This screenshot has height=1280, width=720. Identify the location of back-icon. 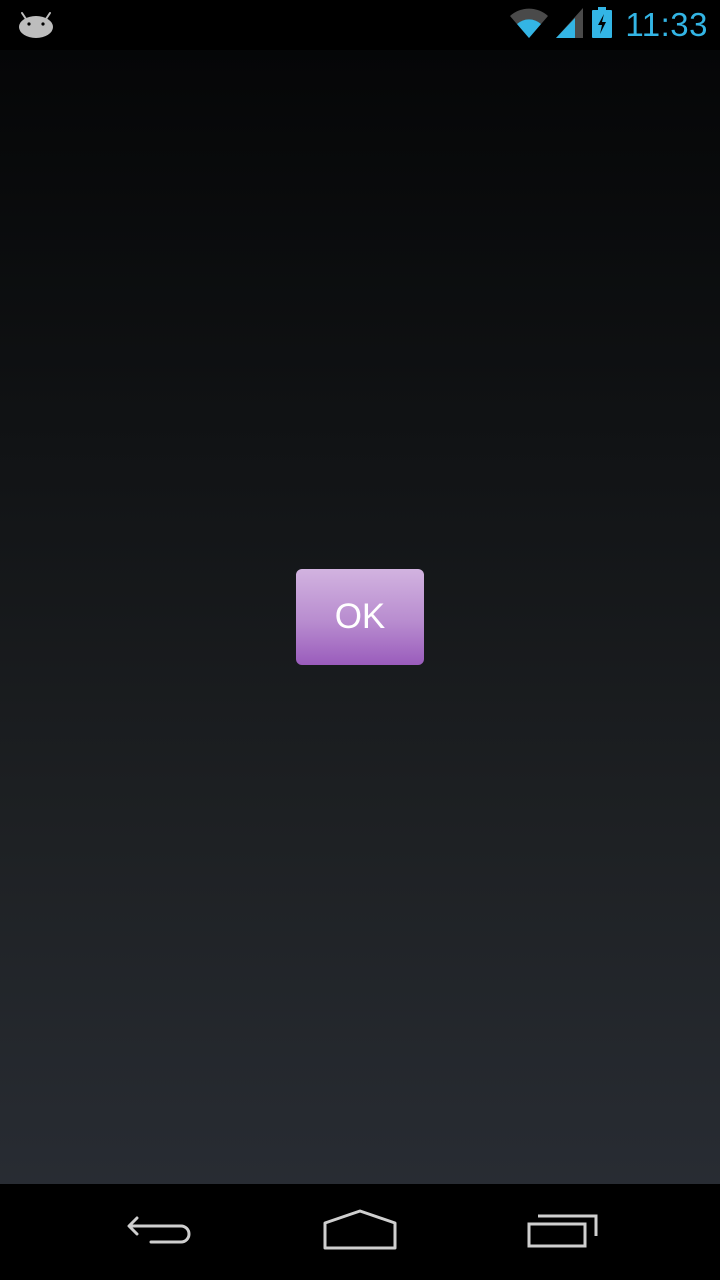
(160, 1232).